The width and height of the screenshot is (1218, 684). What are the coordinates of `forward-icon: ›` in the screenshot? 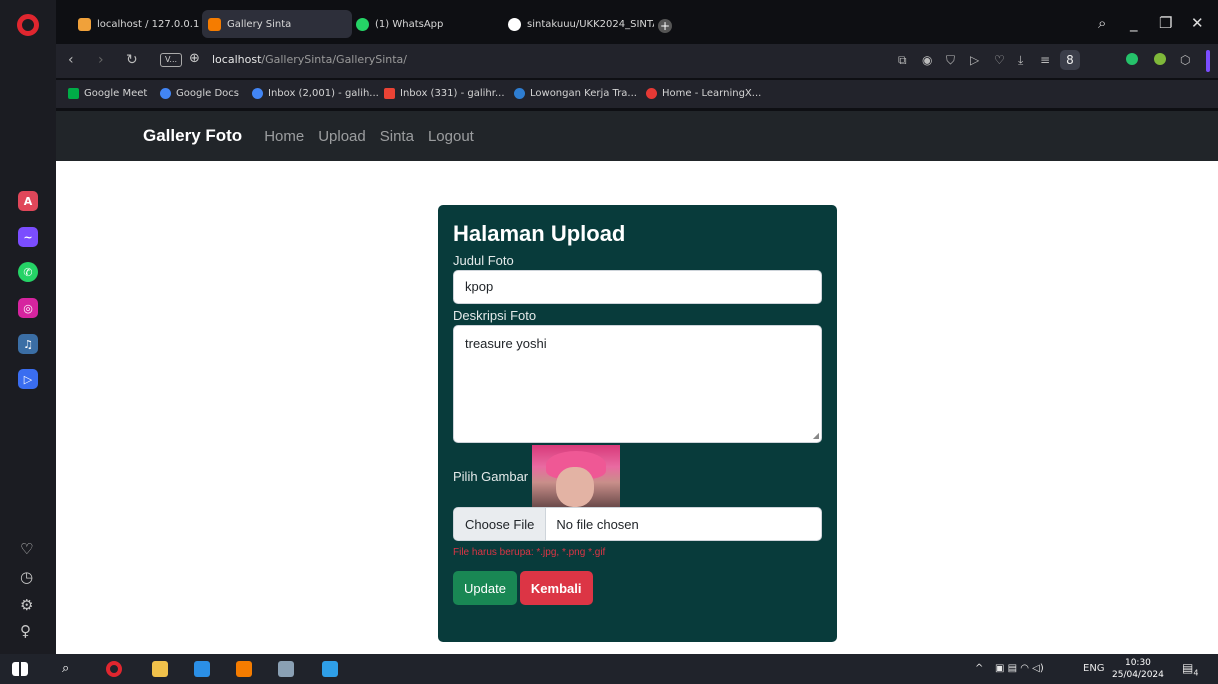 It's located at (101, 60).